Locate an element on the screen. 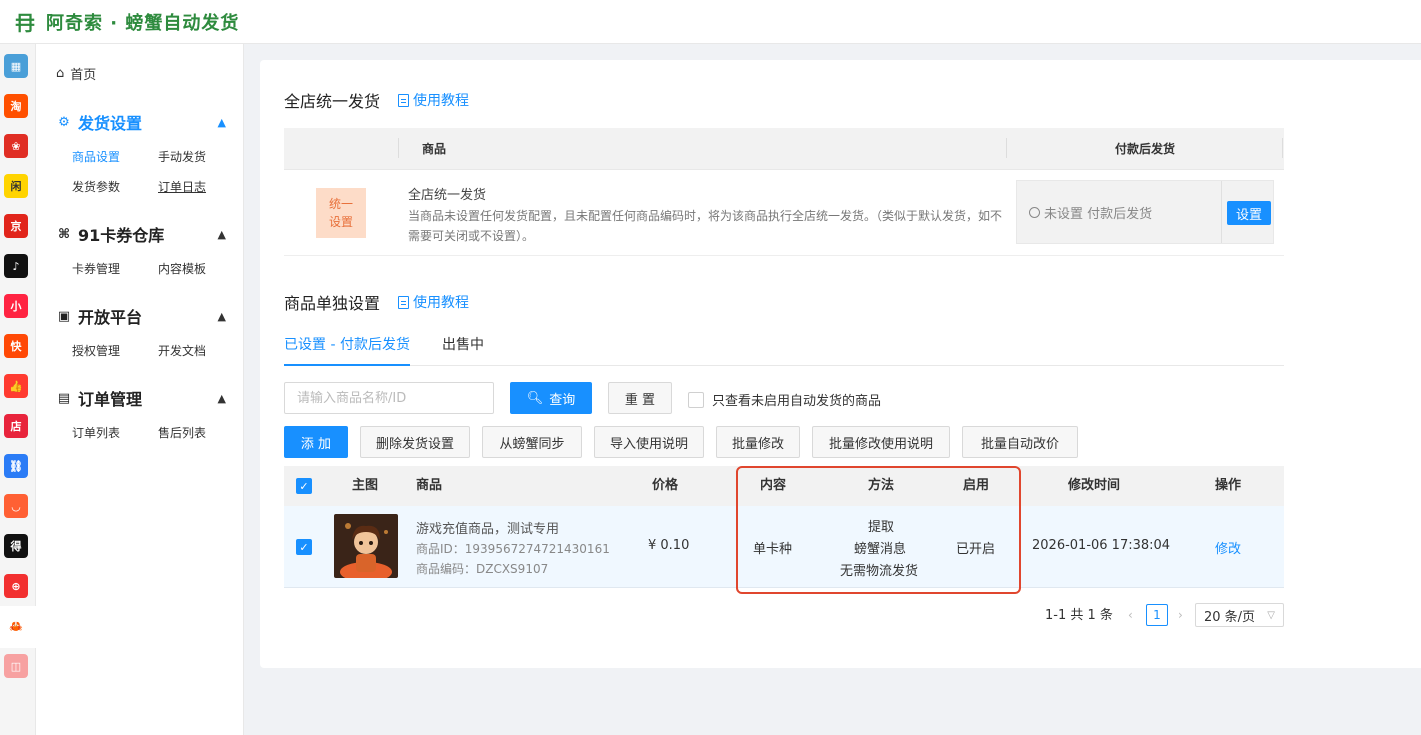  store-rule-name: 全店统一发货 is located at coordinates (447, 195).